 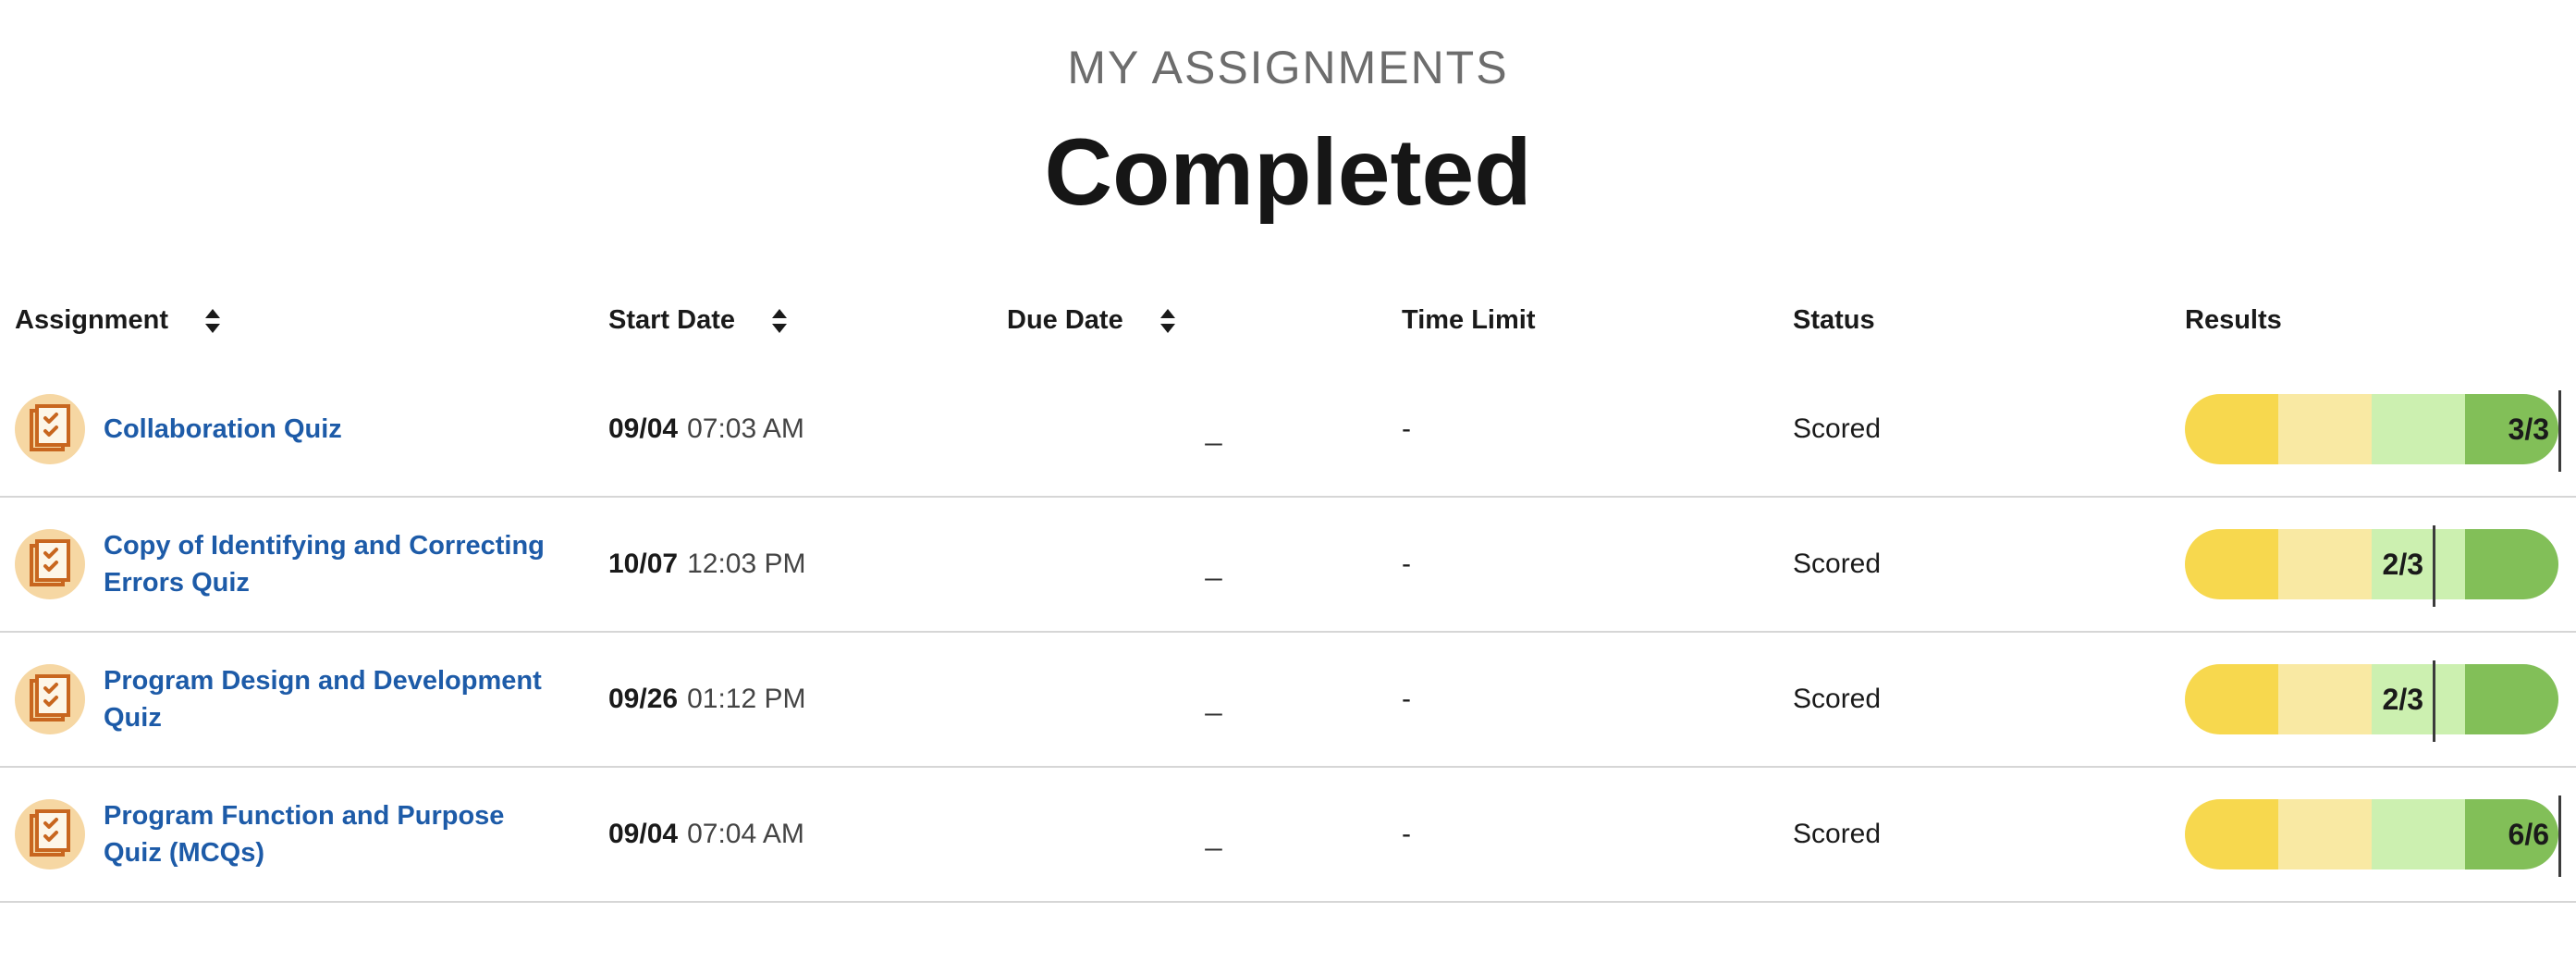 What do you see at coordinates (1204, 321) in the screenshot?
I see `column-header-due-date: Due Date` at bounding box center [1204, 321].